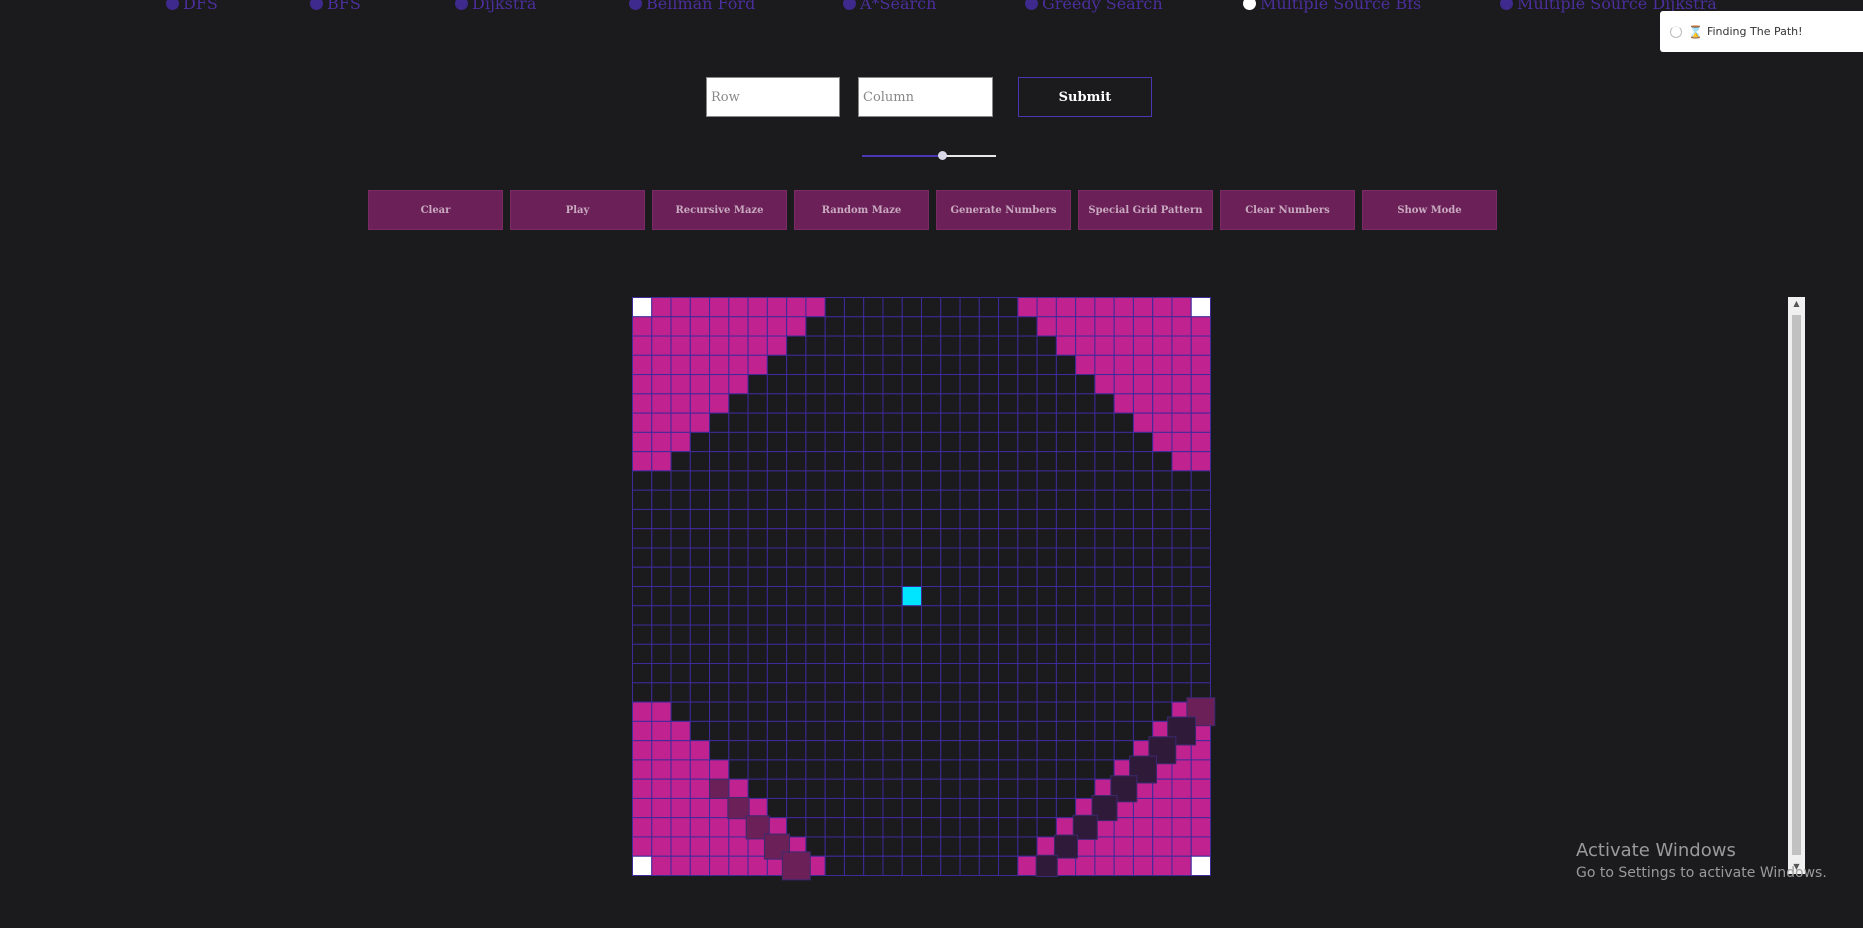  What do you see at coordinates (1796, 585) in the screenshot?
I see `vertical-scrollbar: ▲ ▼` at bounding box center [1796, 585].